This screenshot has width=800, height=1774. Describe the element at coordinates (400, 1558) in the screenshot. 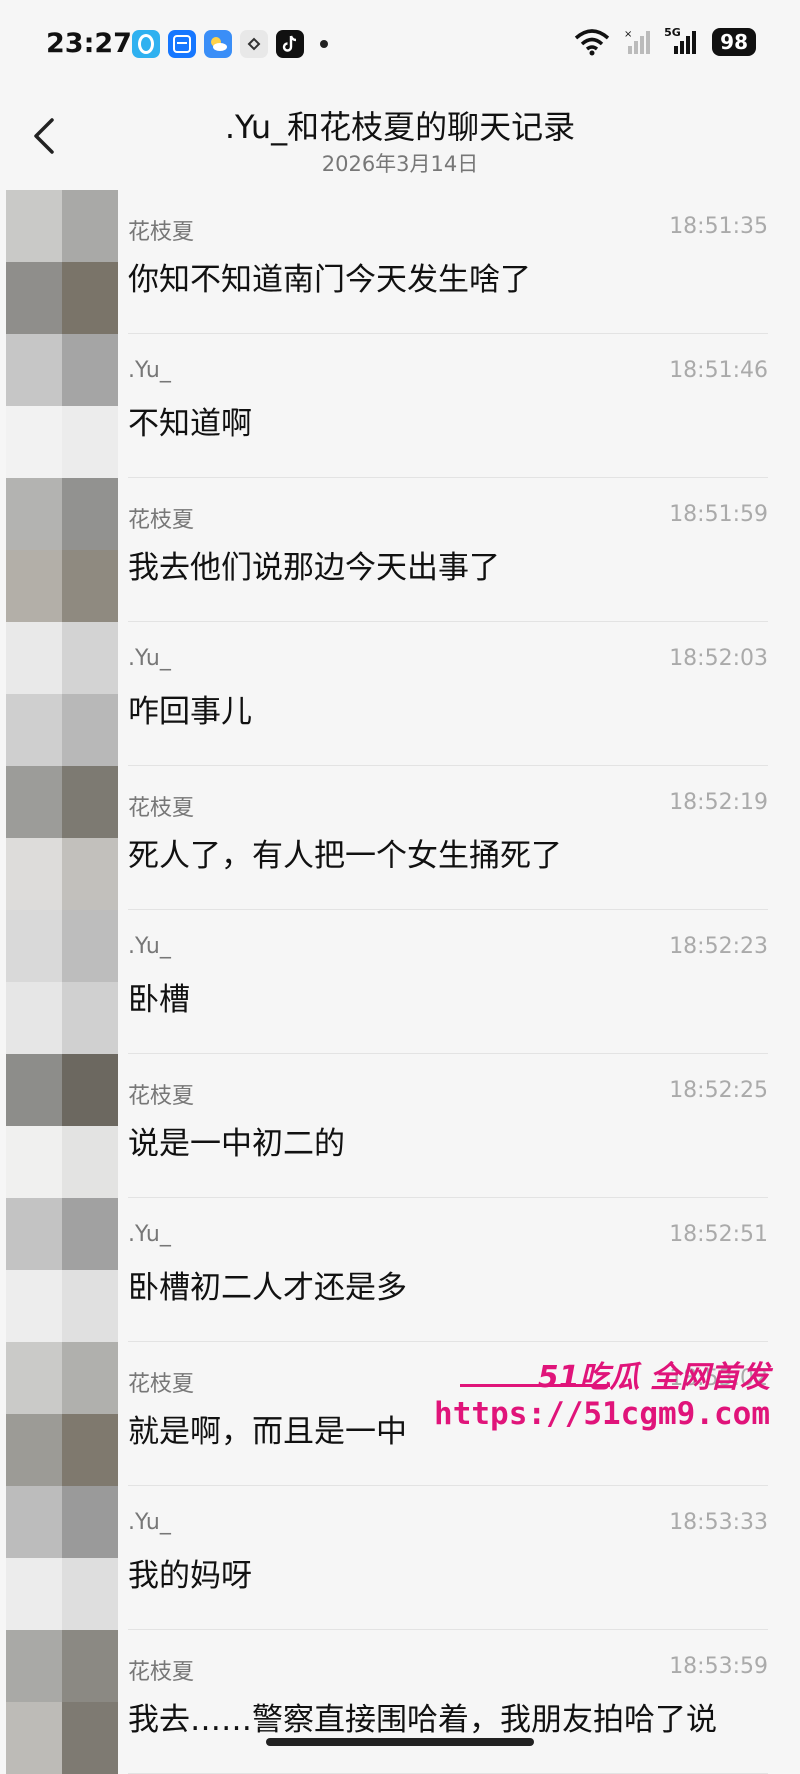

I see `chat-record-item: .Yu_ 18:53:33 我的妈呀` at that location.